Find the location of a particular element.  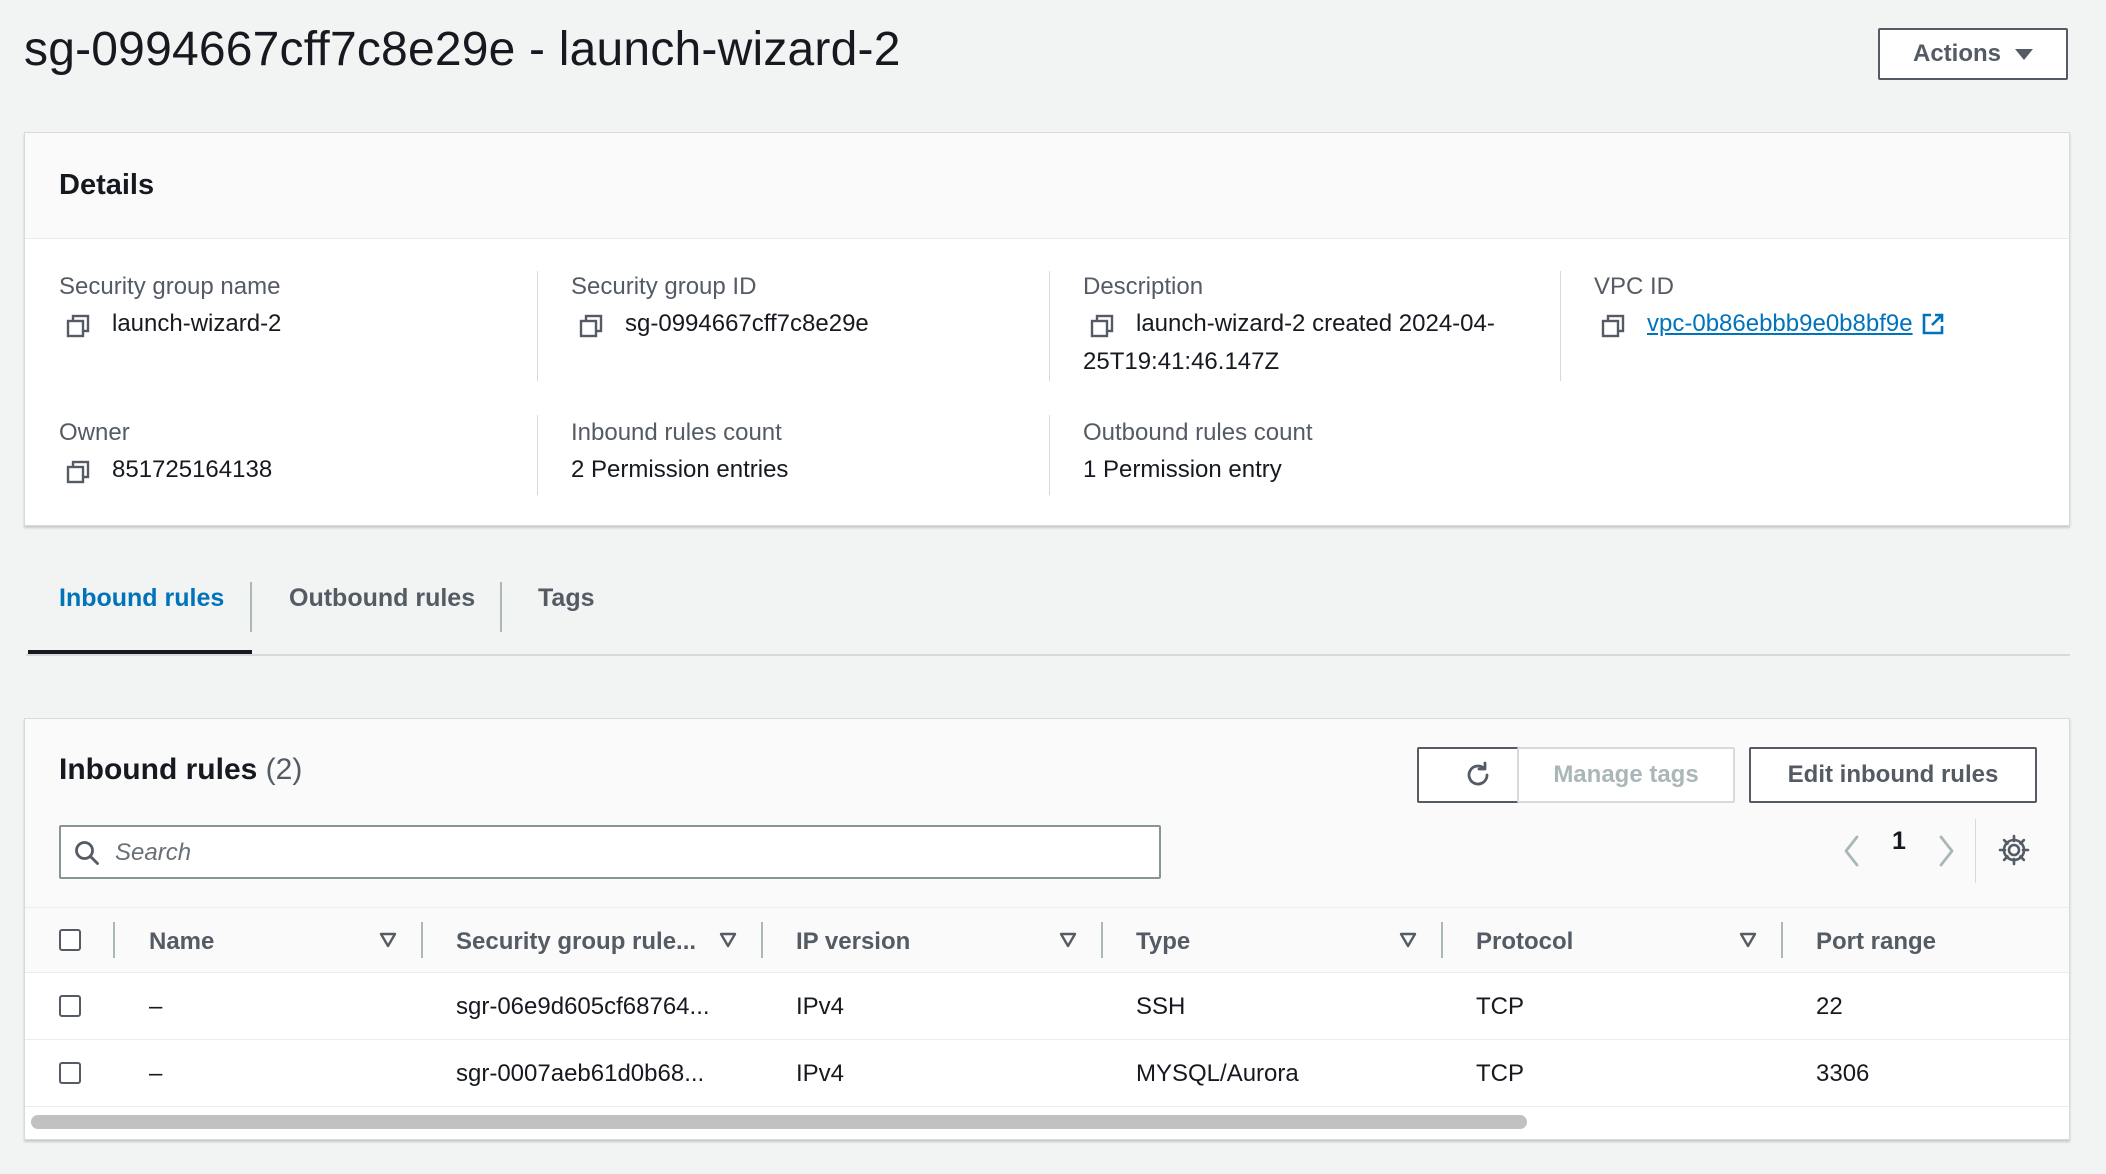

table-title: Inbound rules (2) is located at coordinates (180, 770).